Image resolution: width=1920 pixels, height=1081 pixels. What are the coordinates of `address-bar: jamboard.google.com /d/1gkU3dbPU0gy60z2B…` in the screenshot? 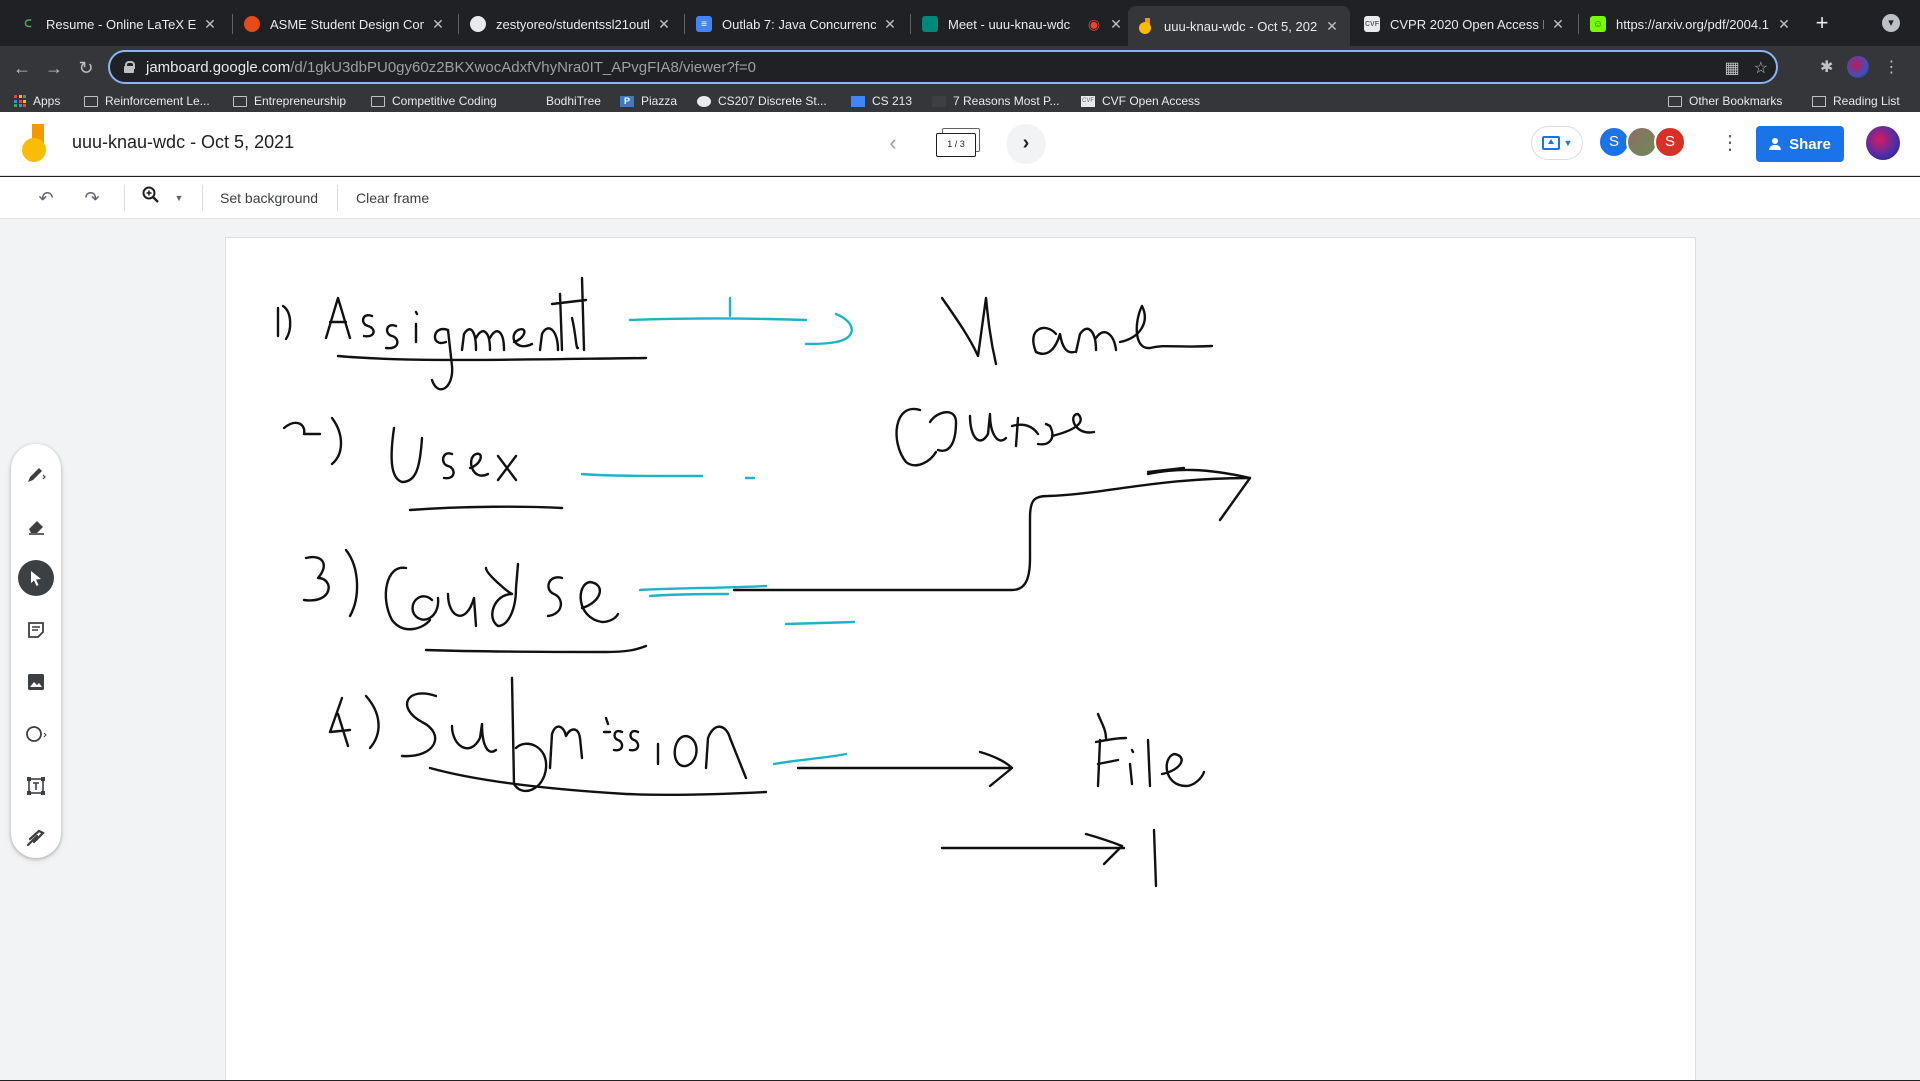 It's located at (943, 67).